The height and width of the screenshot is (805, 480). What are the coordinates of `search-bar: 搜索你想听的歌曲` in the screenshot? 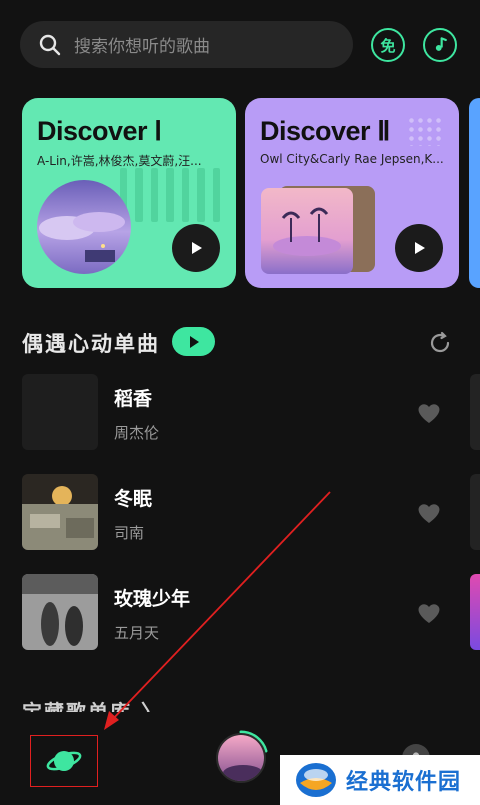 It's located at (186, 44).